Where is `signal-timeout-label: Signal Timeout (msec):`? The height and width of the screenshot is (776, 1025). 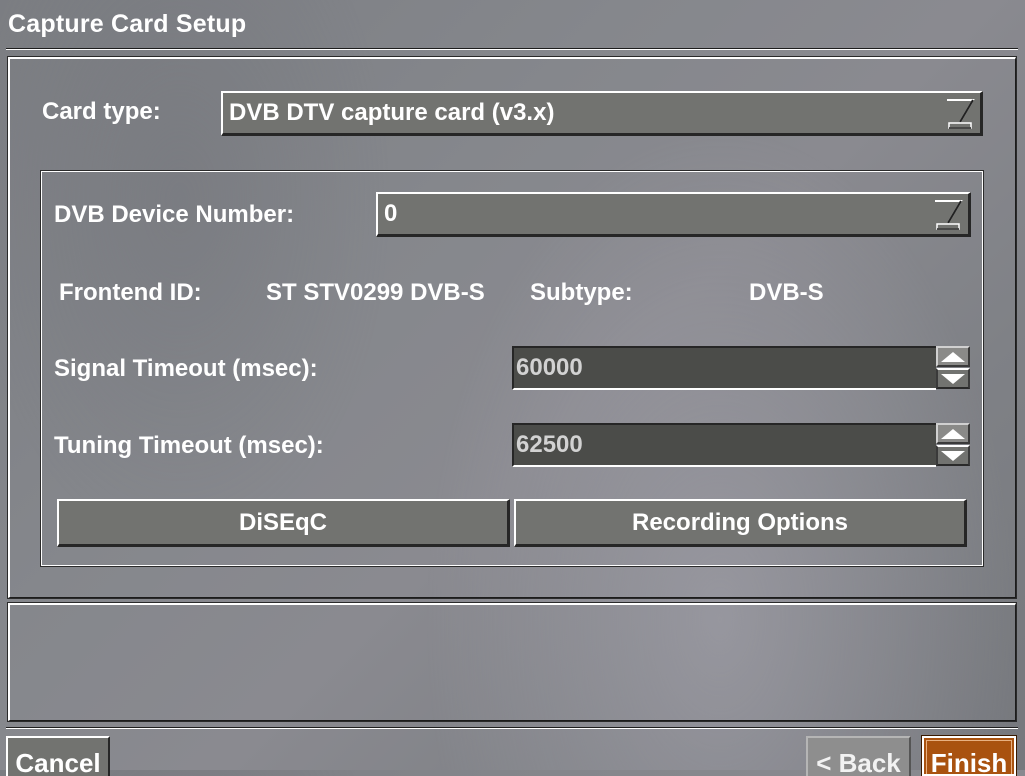 signal-timeout-label: Signal Timeout (msec): is located at coordinates (186, 368).